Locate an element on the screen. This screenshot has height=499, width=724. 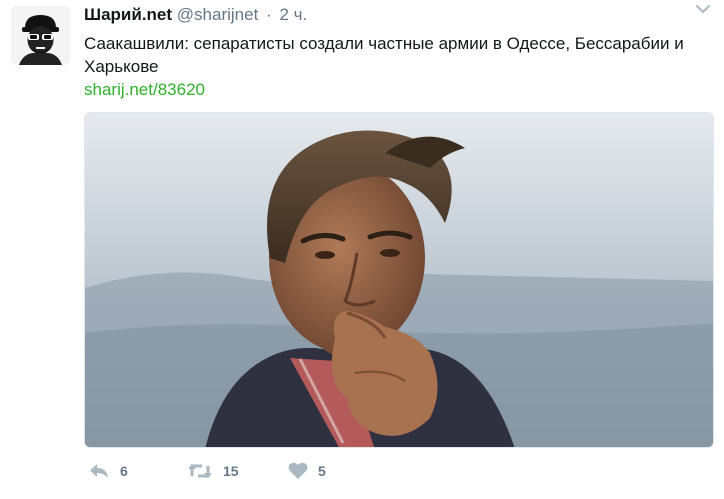
author-name: Шарий.net is located at coordinates (128, 14).